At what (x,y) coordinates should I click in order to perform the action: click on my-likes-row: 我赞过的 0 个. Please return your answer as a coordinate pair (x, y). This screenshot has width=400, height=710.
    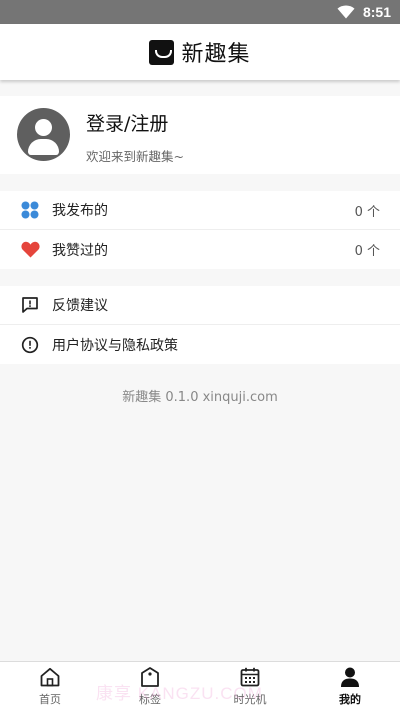
    Looking at the image, I should click on (200, 249).